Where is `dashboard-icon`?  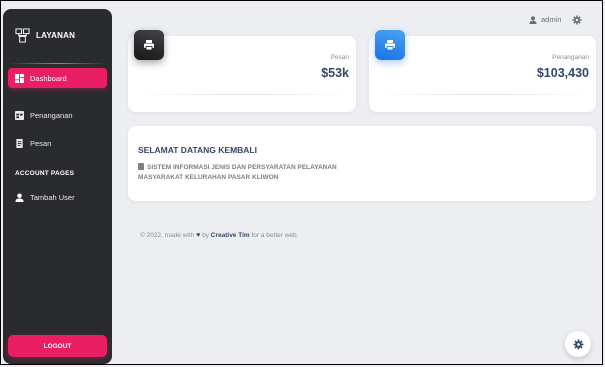
dashboard-icon is located at coordinates (19, 78).